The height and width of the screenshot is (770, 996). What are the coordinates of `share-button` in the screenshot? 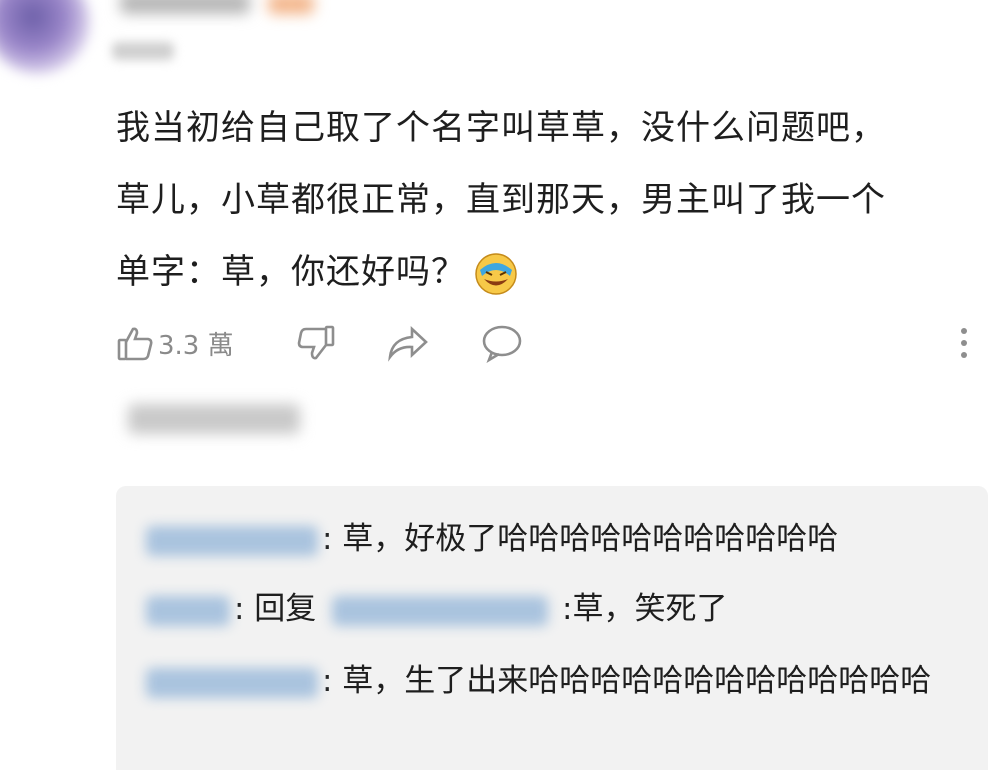 It's located at (408, 343).